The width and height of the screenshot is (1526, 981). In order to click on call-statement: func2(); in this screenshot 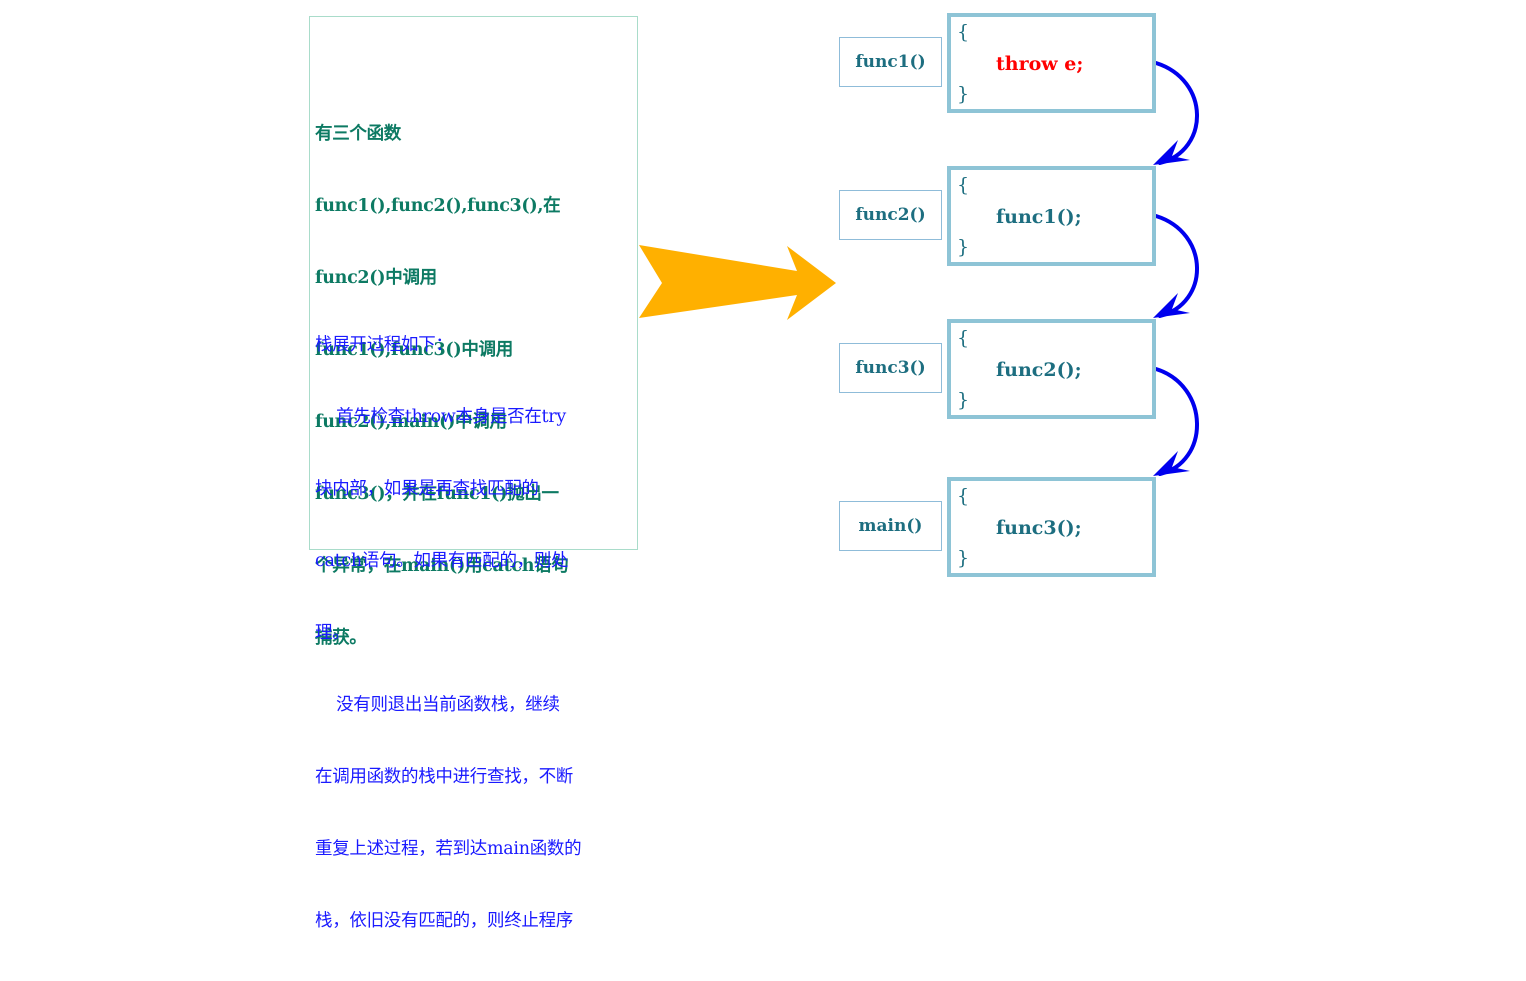, I will do `click(1039, 370)`.